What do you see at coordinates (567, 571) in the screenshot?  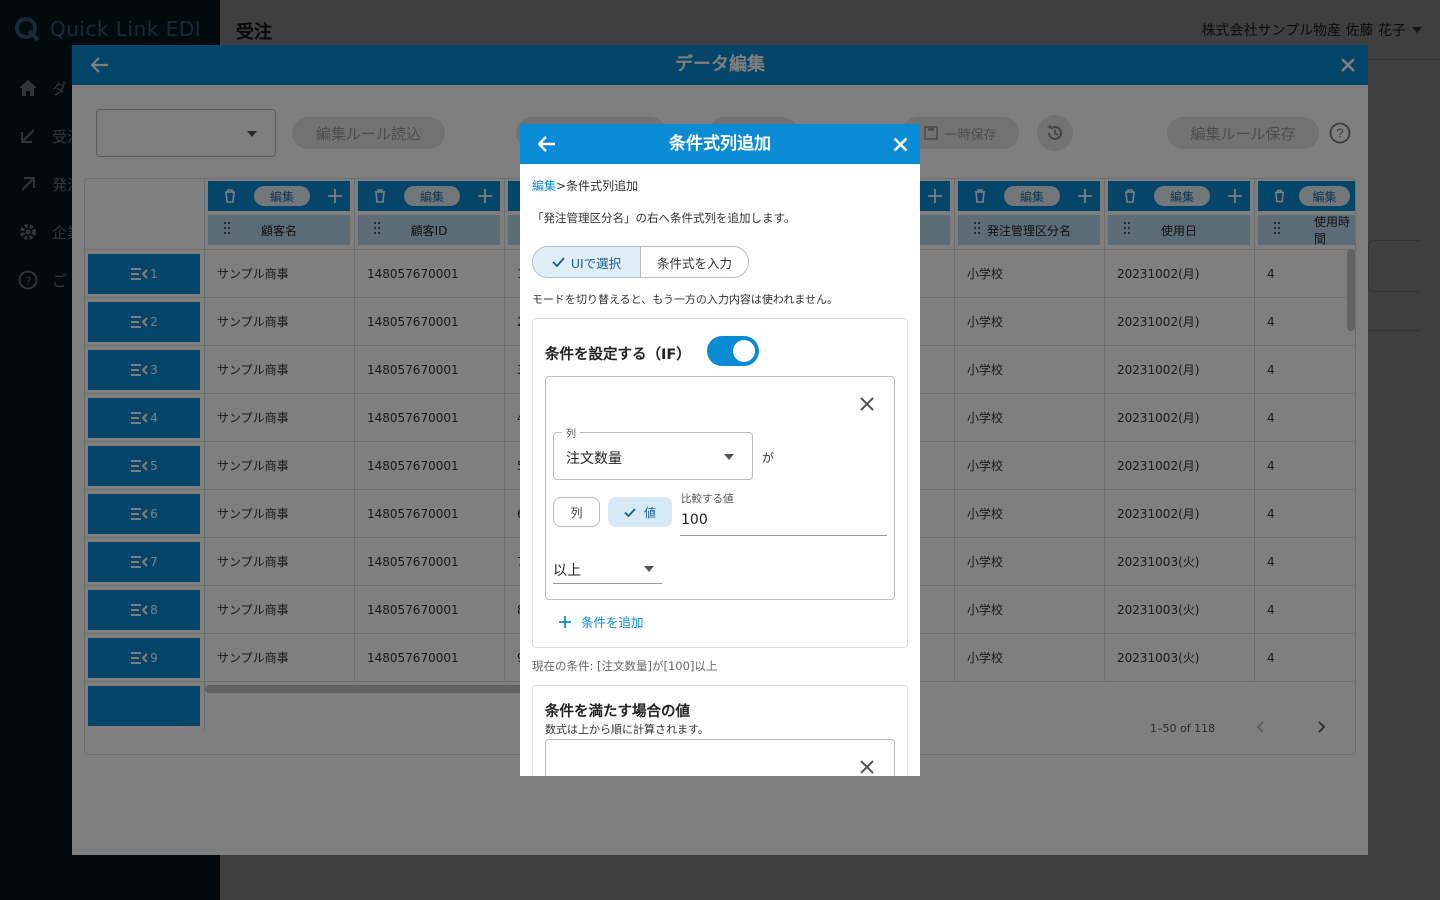 I see `operator-value: 以上` at bounding box center [567, 571].